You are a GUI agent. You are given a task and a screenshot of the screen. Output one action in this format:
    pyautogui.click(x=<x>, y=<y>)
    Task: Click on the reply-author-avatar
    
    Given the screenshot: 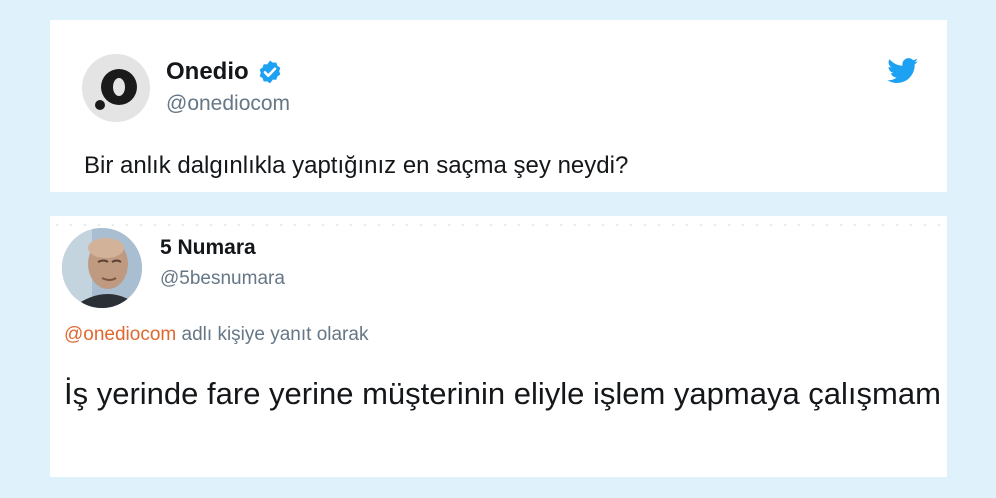 What is the action you would take?
    pyautogui.click(x=102, y=268)
    